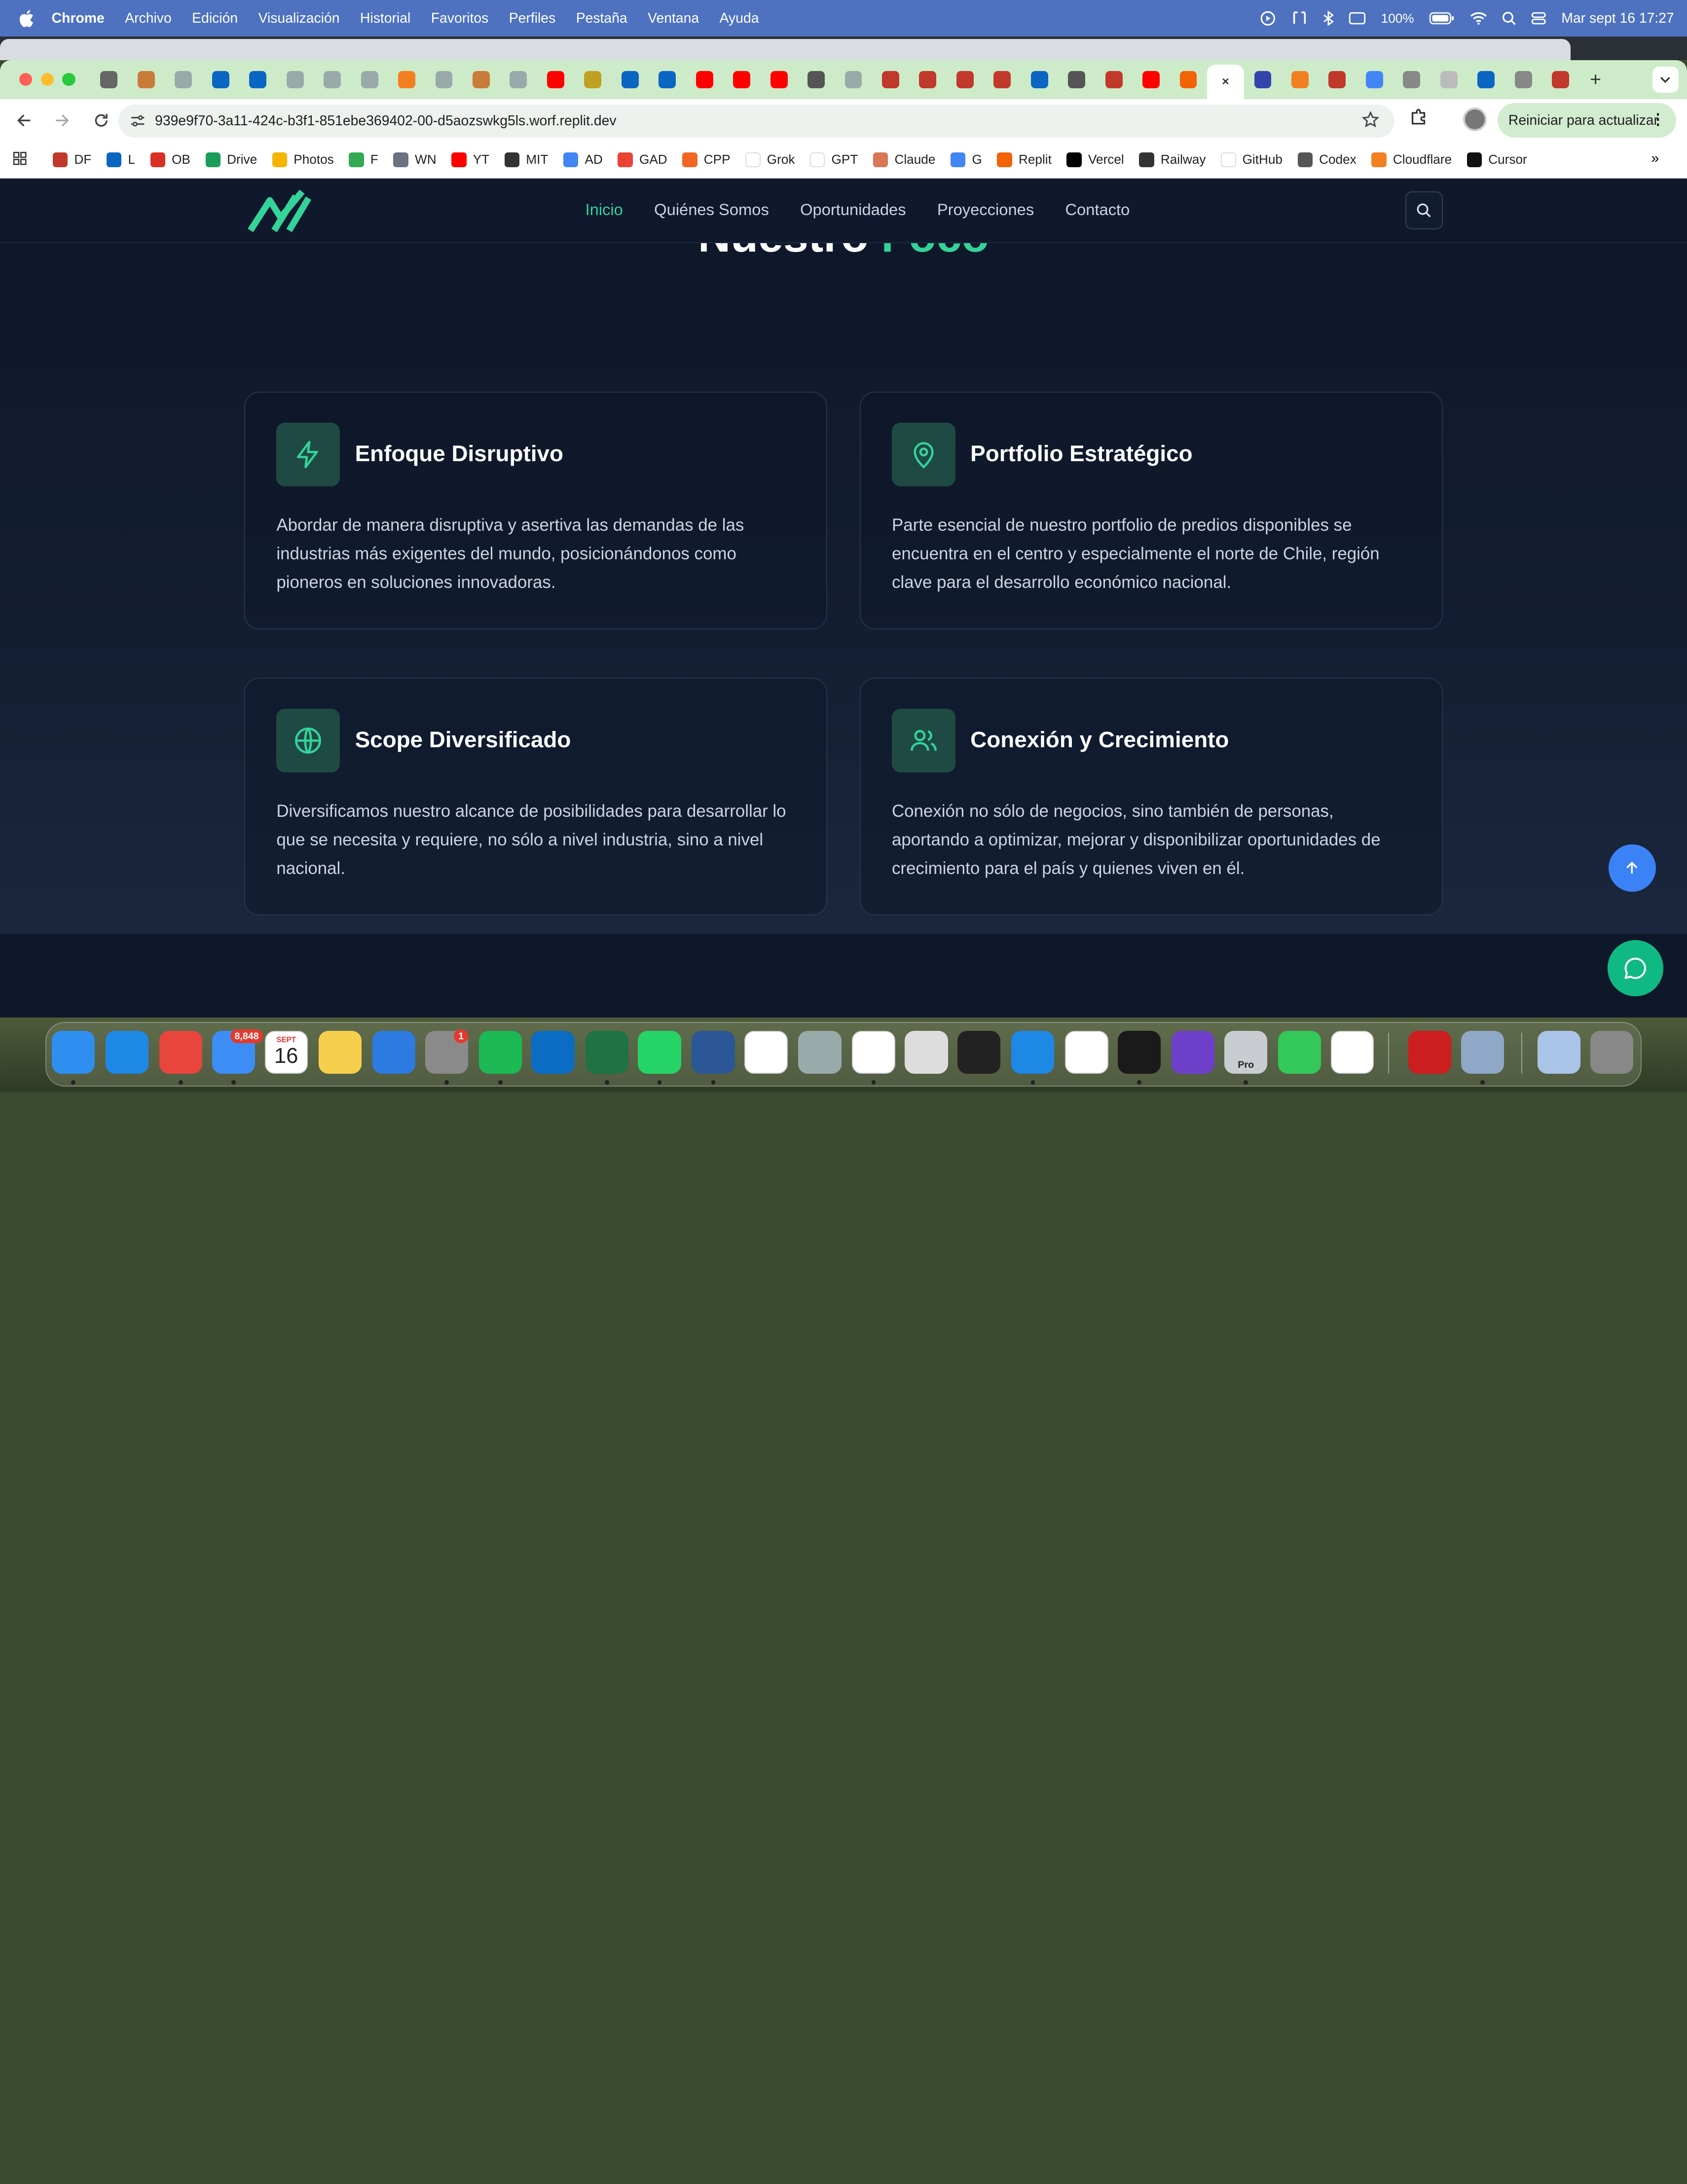 The image size is (1687, 2184). I want to click on play-icon, so click(1268, 18).